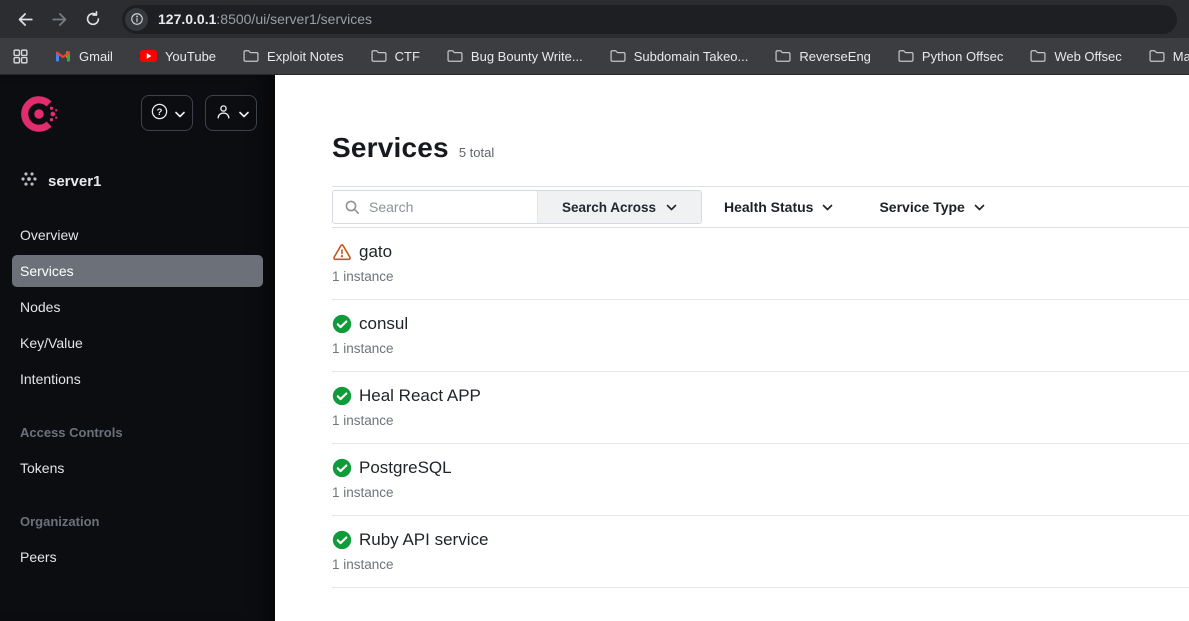  Describe the element at coordinates (760, 540) in the screenshot. I see `service-row-top: Ruby API service` at that location.